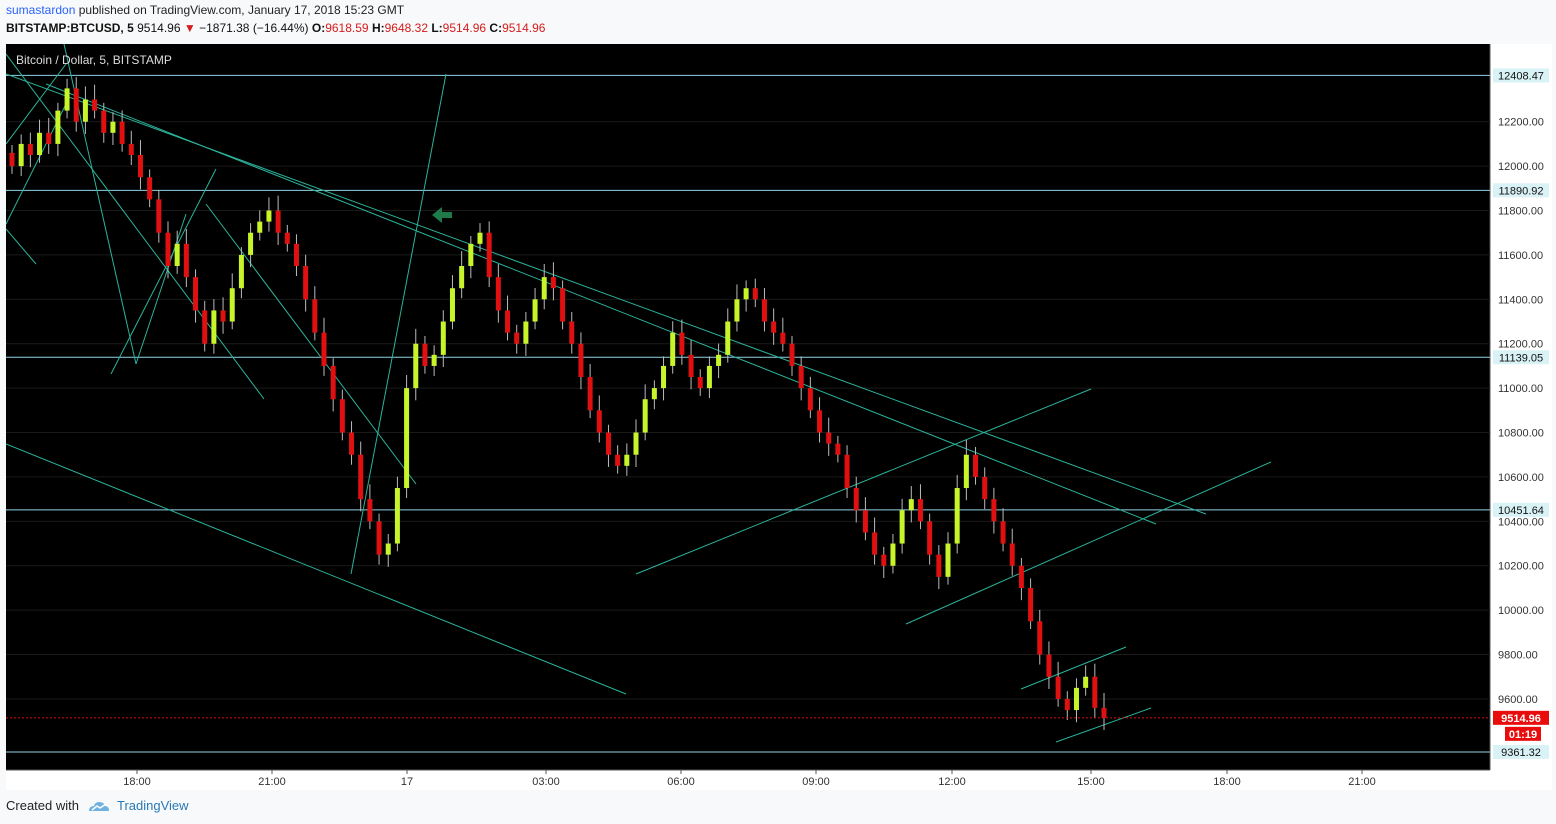  I want to click on y-tick-label: 12000.00, so click(1521, 167).